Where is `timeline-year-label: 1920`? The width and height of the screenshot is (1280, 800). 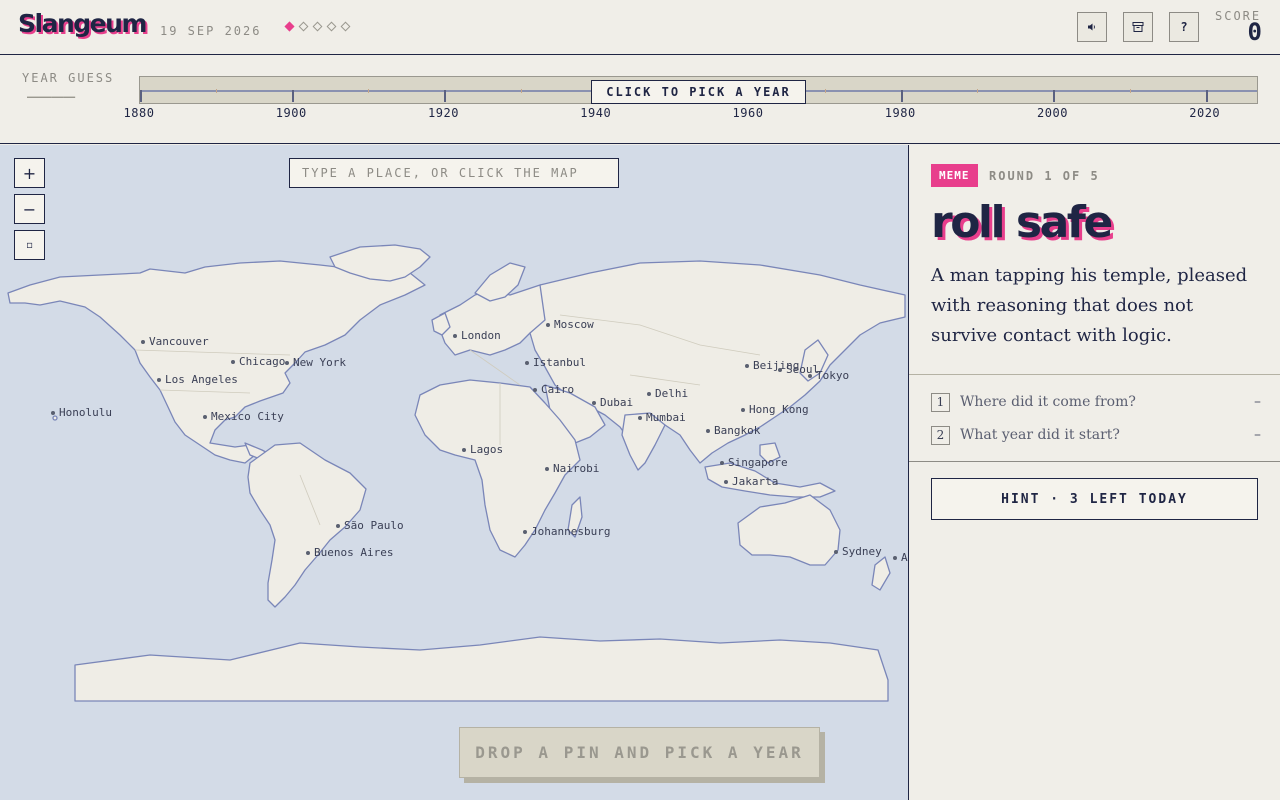 timeline-year-label: 1920 is located at coordinates (443, 113).